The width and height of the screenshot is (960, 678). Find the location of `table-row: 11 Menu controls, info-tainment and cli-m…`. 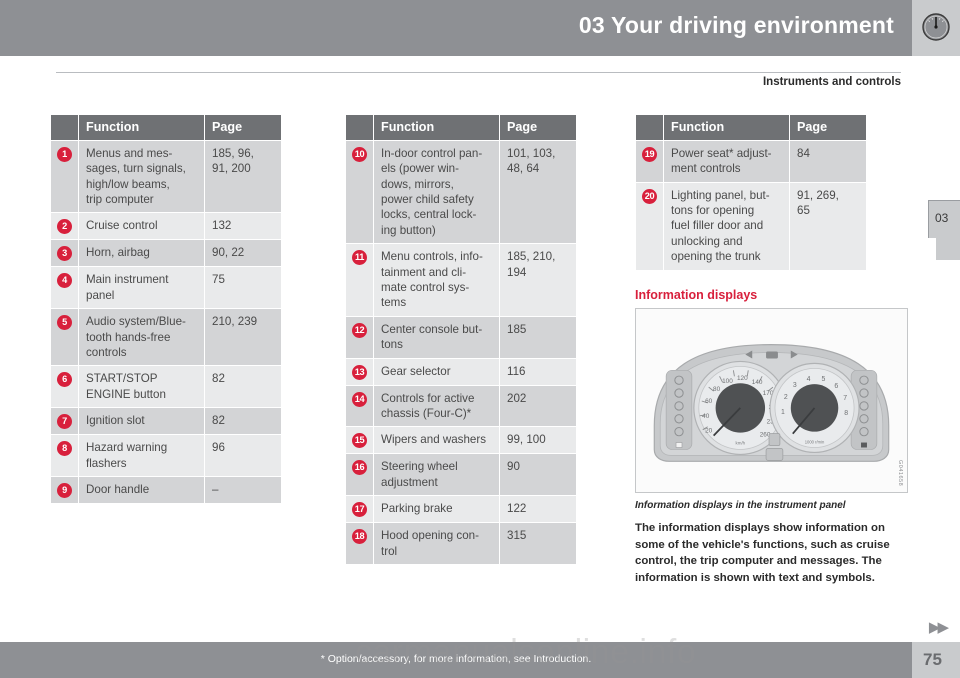

table-row: 11 Menu controls, info-tainment and cli-m… is located at coordinates (461, 280).